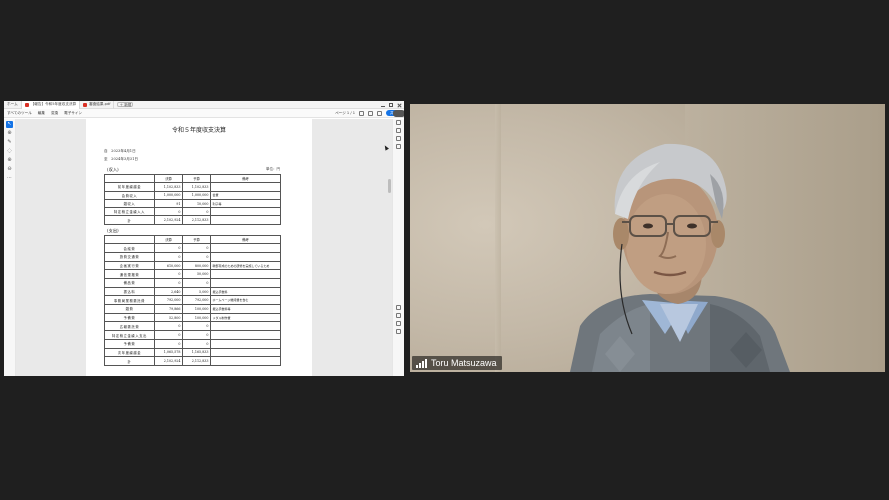 This screenshot has height=500, width=889. What do you see at coordinates (168, 352) in the screenshot?
I see `row-actual: 1,065,578` at bounding box center [168, 352].